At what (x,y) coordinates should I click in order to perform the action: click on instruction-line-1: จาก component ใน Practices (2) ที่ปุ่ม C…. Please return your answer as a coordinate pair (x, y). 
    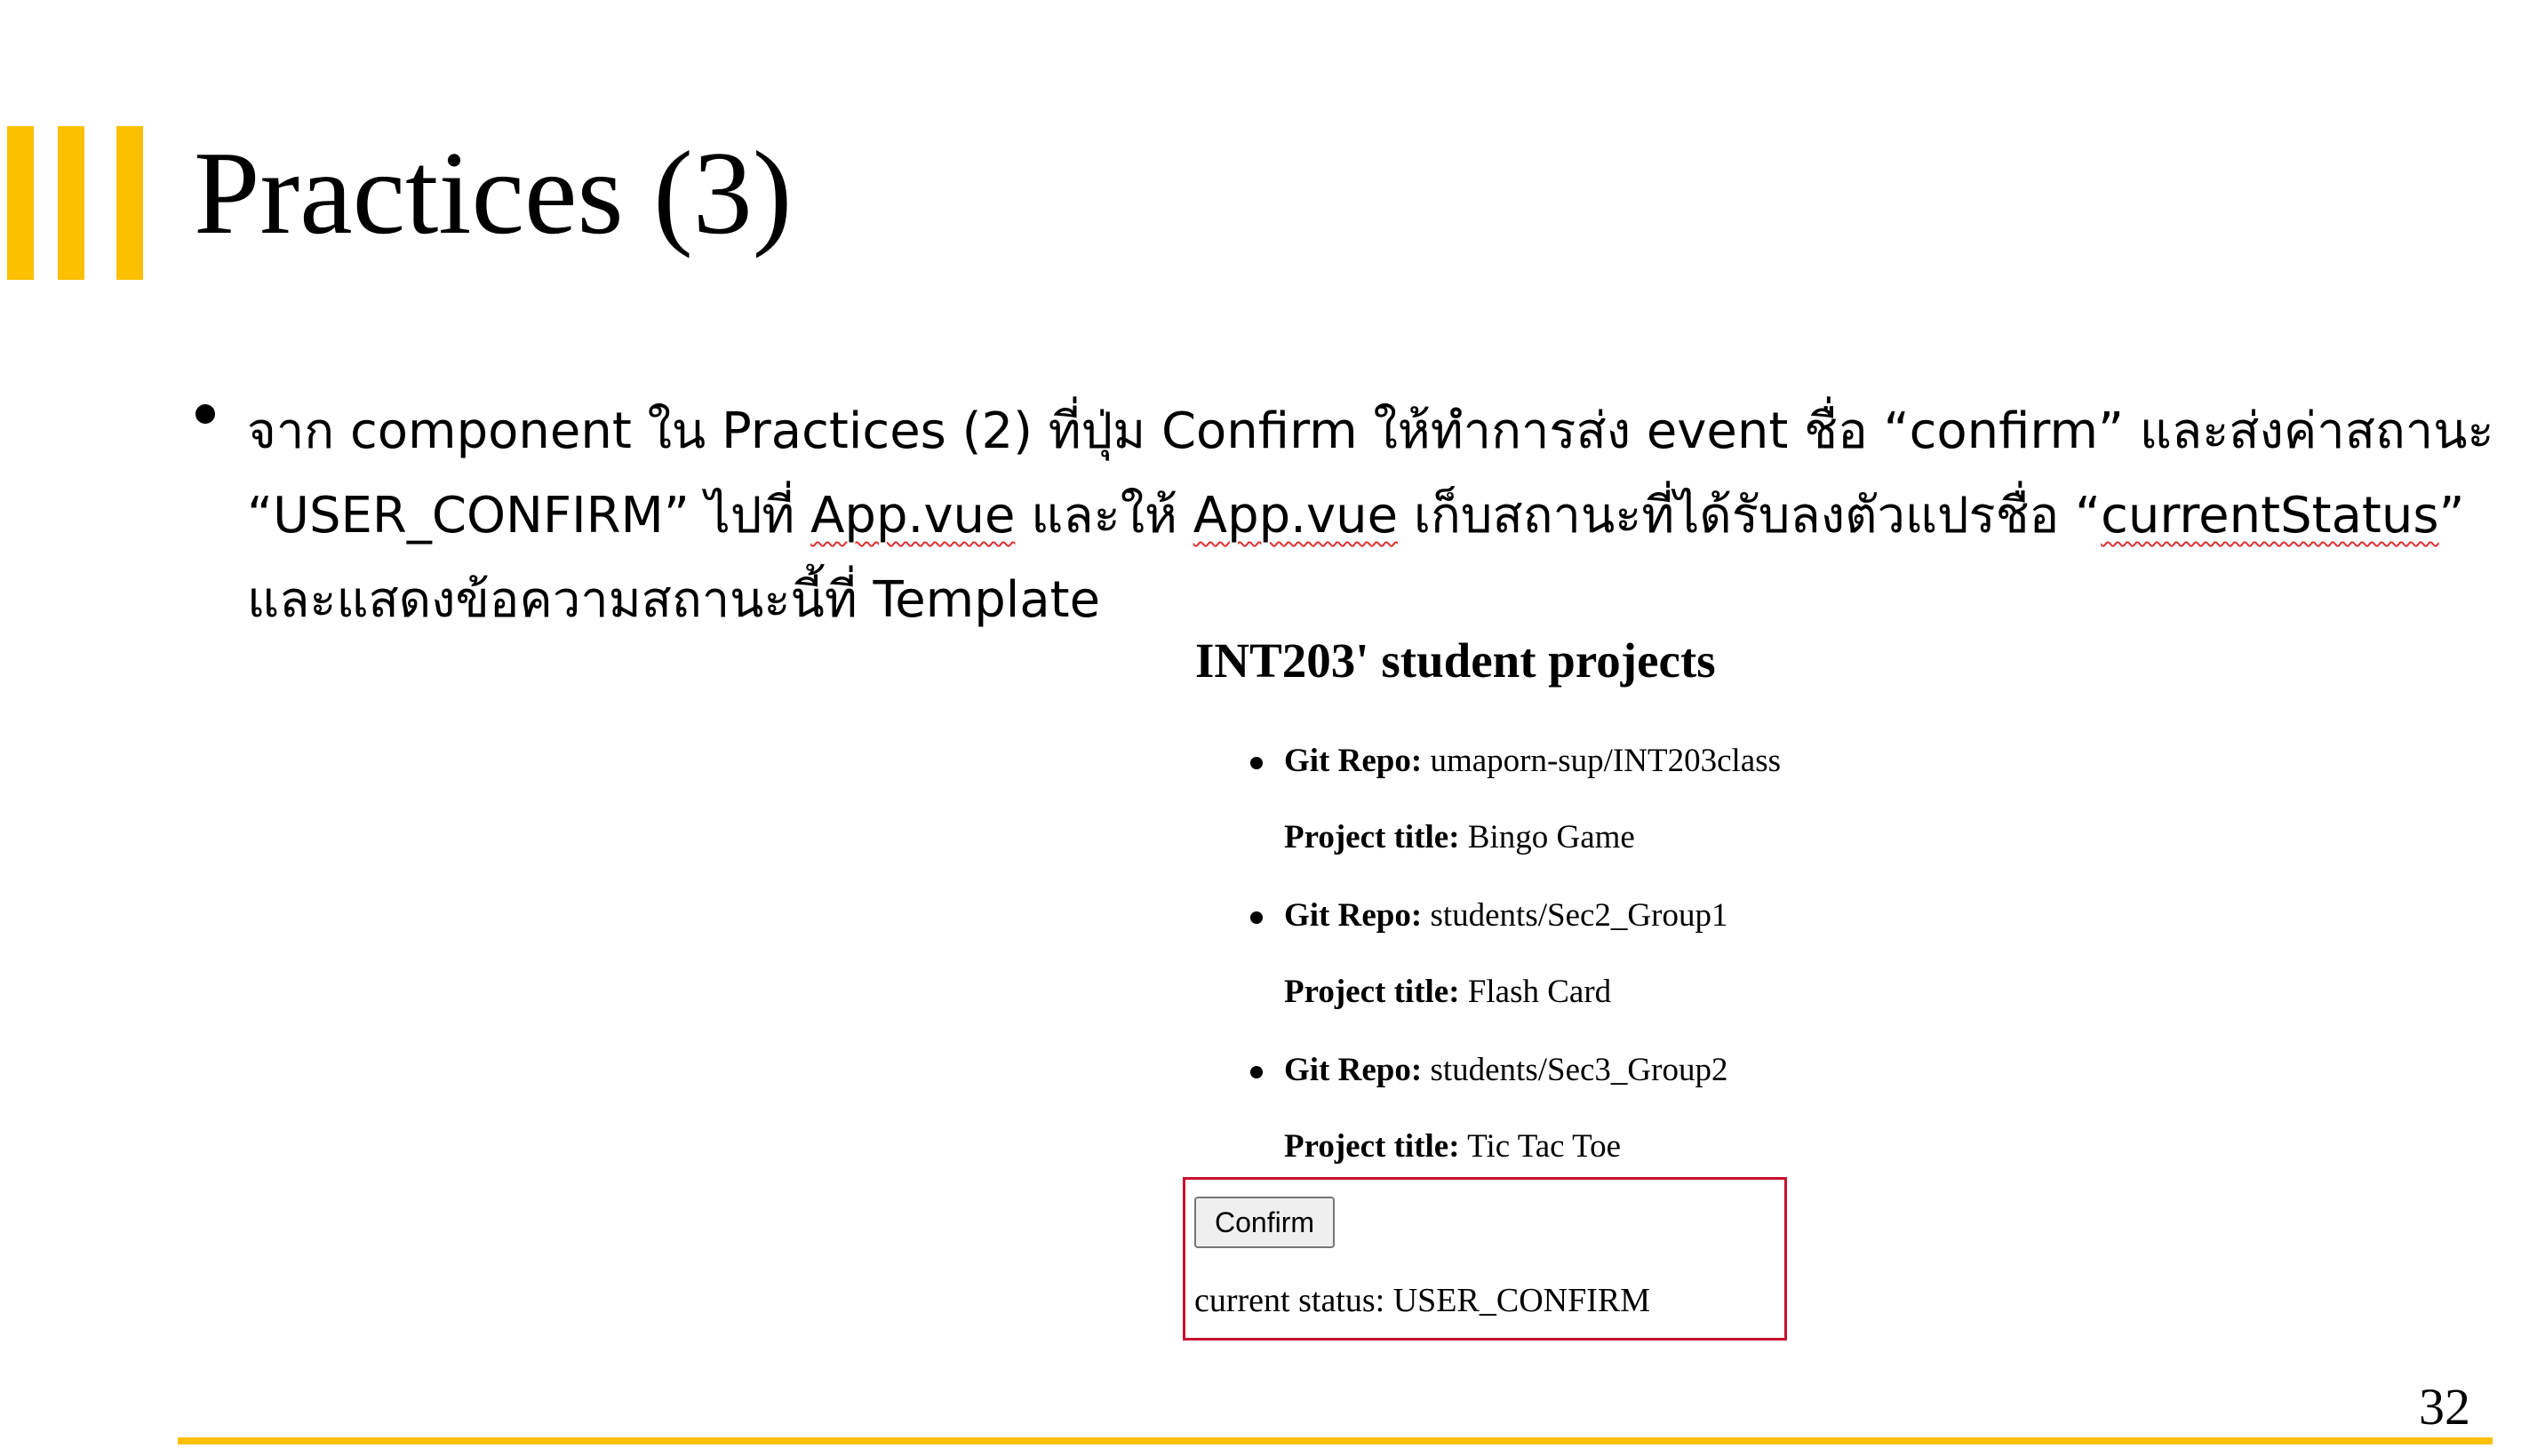
    Looking at the image, I should click on (1370, 431).